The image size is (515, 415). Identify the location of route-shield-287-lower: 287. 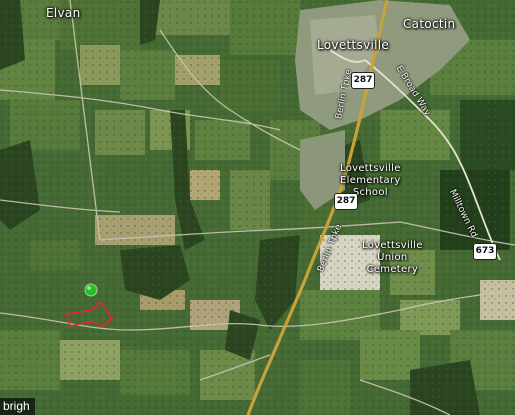
(346, 201).